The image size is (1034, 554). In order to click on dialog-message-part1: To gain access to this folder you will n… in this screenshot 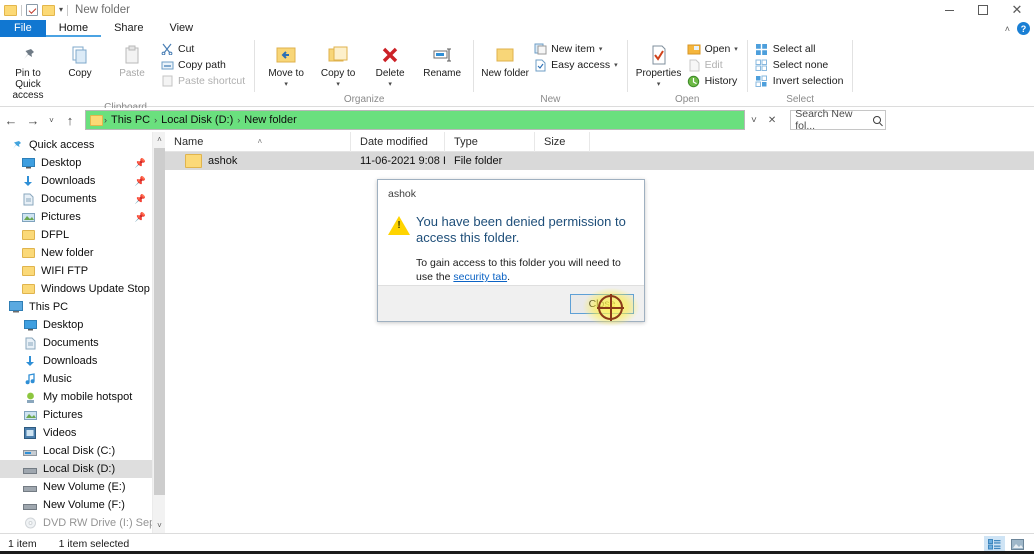, I will do `click(518, 270)`.